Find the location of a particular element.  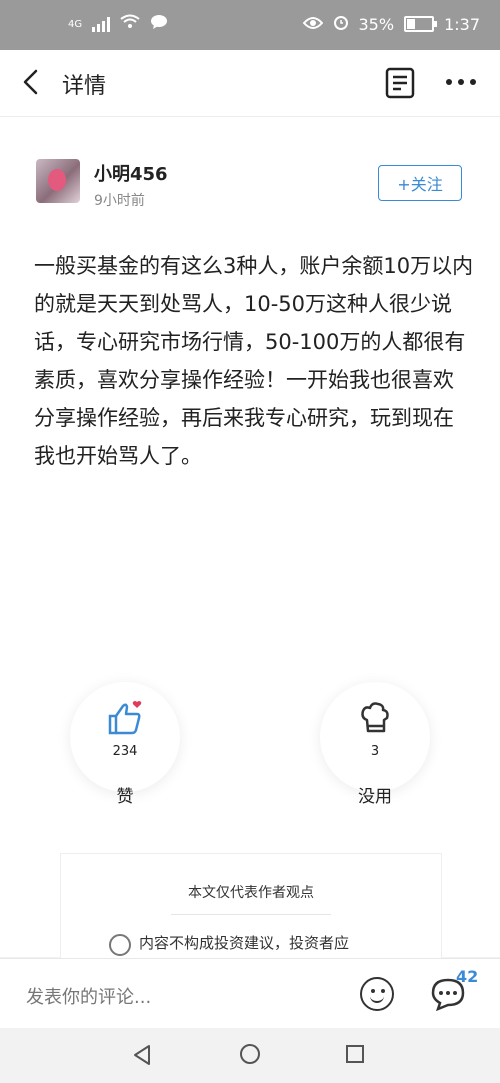

smiley-icon is located at coordinates (120, 945).